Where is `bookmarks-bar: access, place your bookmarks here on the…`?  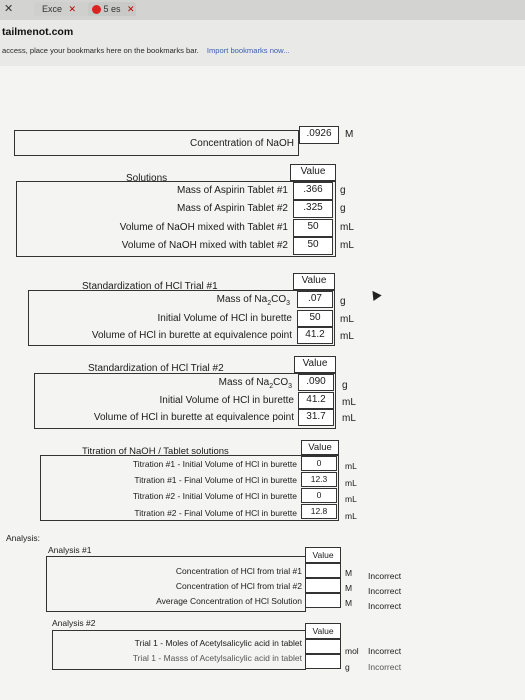 bookmarks-bar: access, place your bookmarks here on the… is located at coordinates (262, 52).